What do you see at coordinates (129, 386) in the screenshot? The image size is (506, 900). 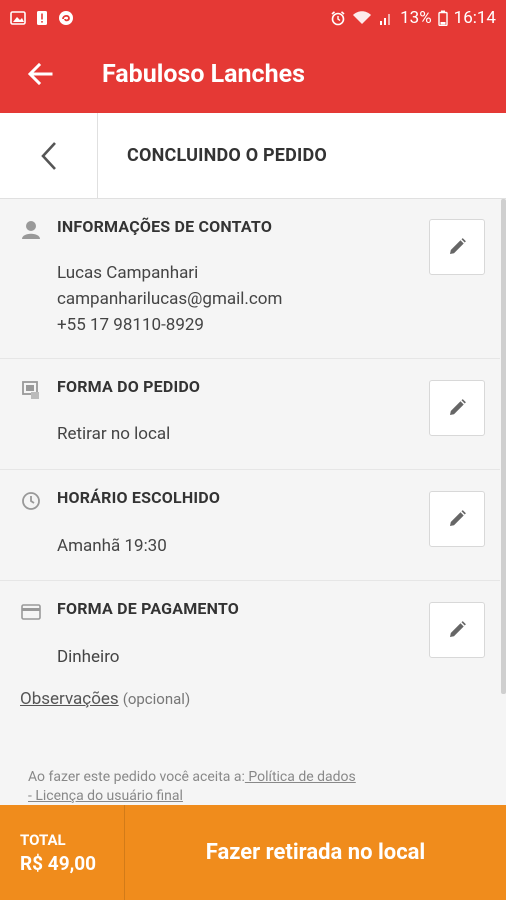 I see `order-type-title: FORMA DO PEDIDO` at bounding box center [129, 386].